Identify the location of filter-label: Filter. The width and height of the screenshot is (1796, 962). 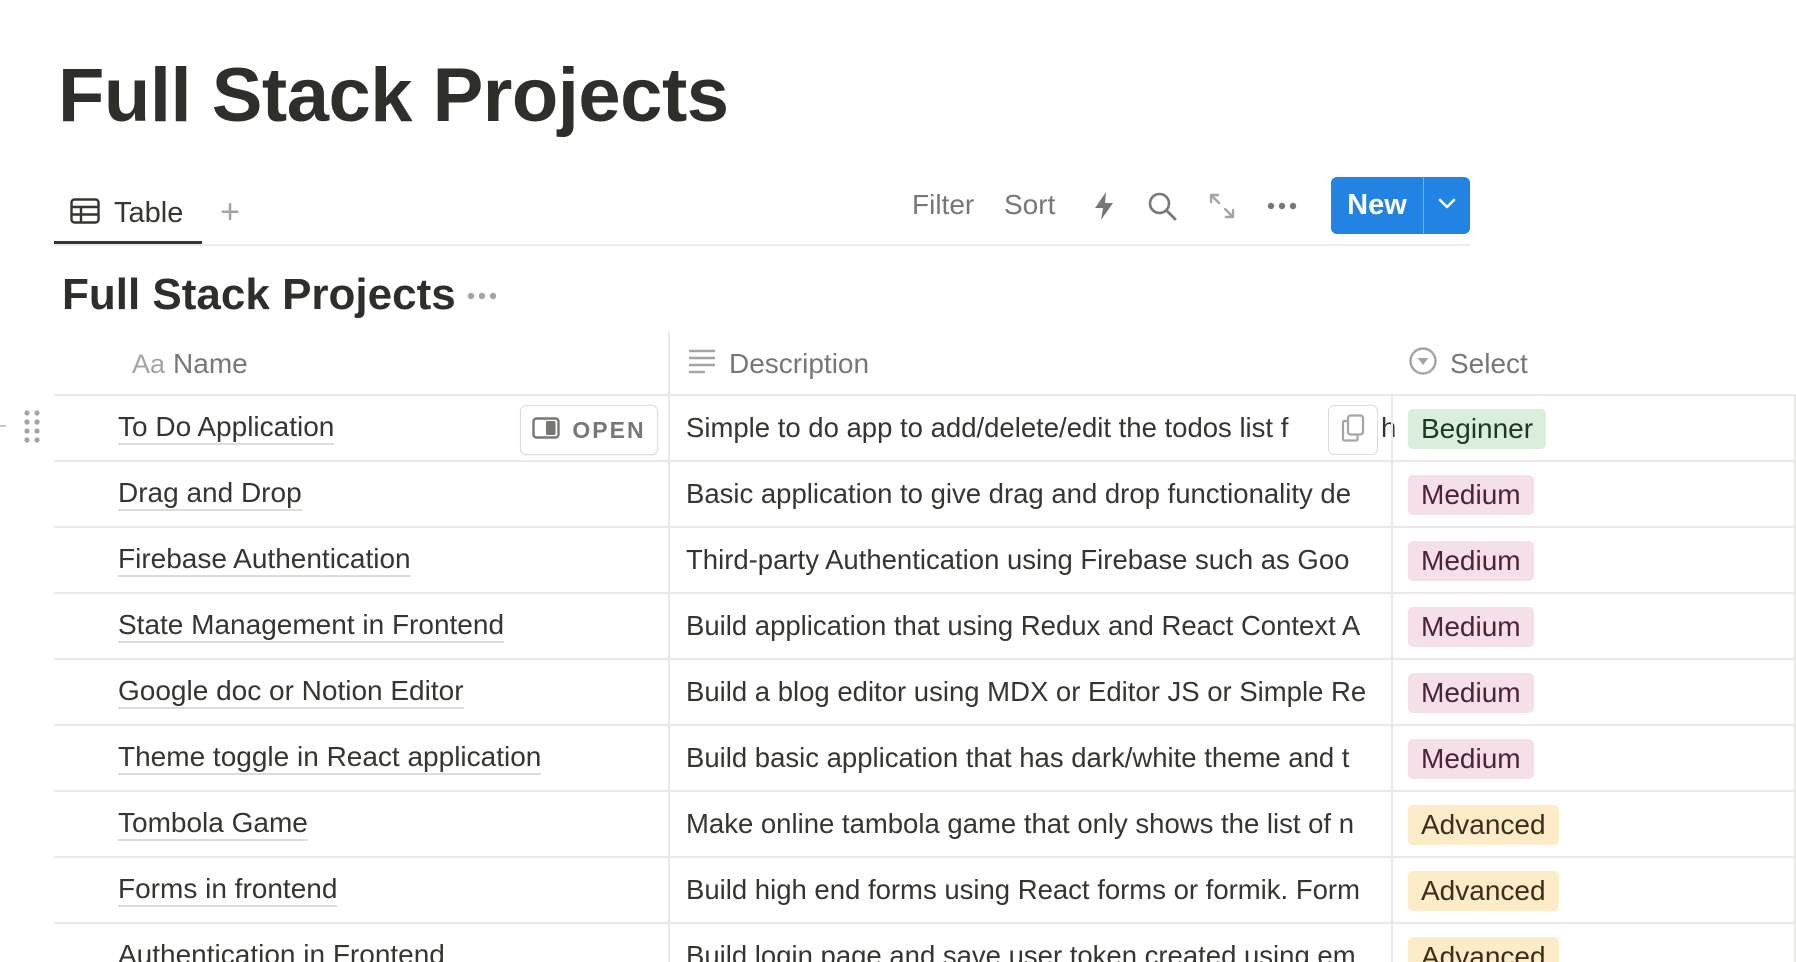
(943, 204).